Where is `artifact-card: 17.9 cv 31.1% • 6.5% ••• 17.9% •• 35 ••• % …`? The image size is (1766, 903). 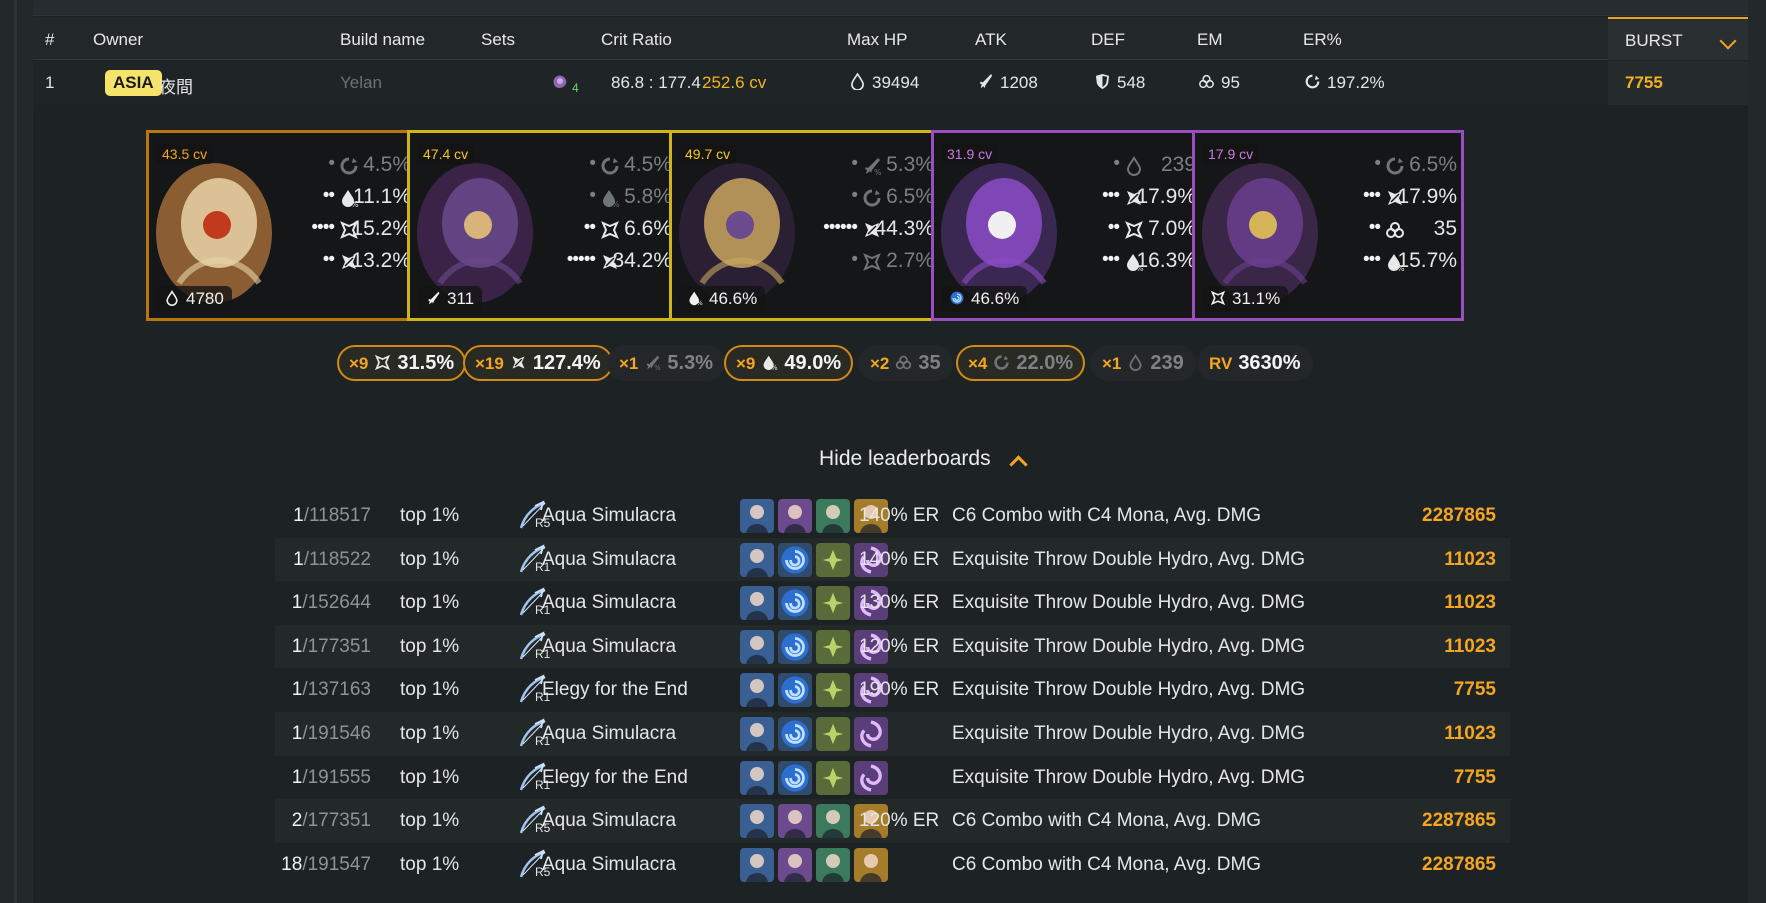
artifact-card: 17.9 cv 31.1% • 6.5% ••• 17.9% •• 35 ••• % … is located at coordinates (1328, 225).